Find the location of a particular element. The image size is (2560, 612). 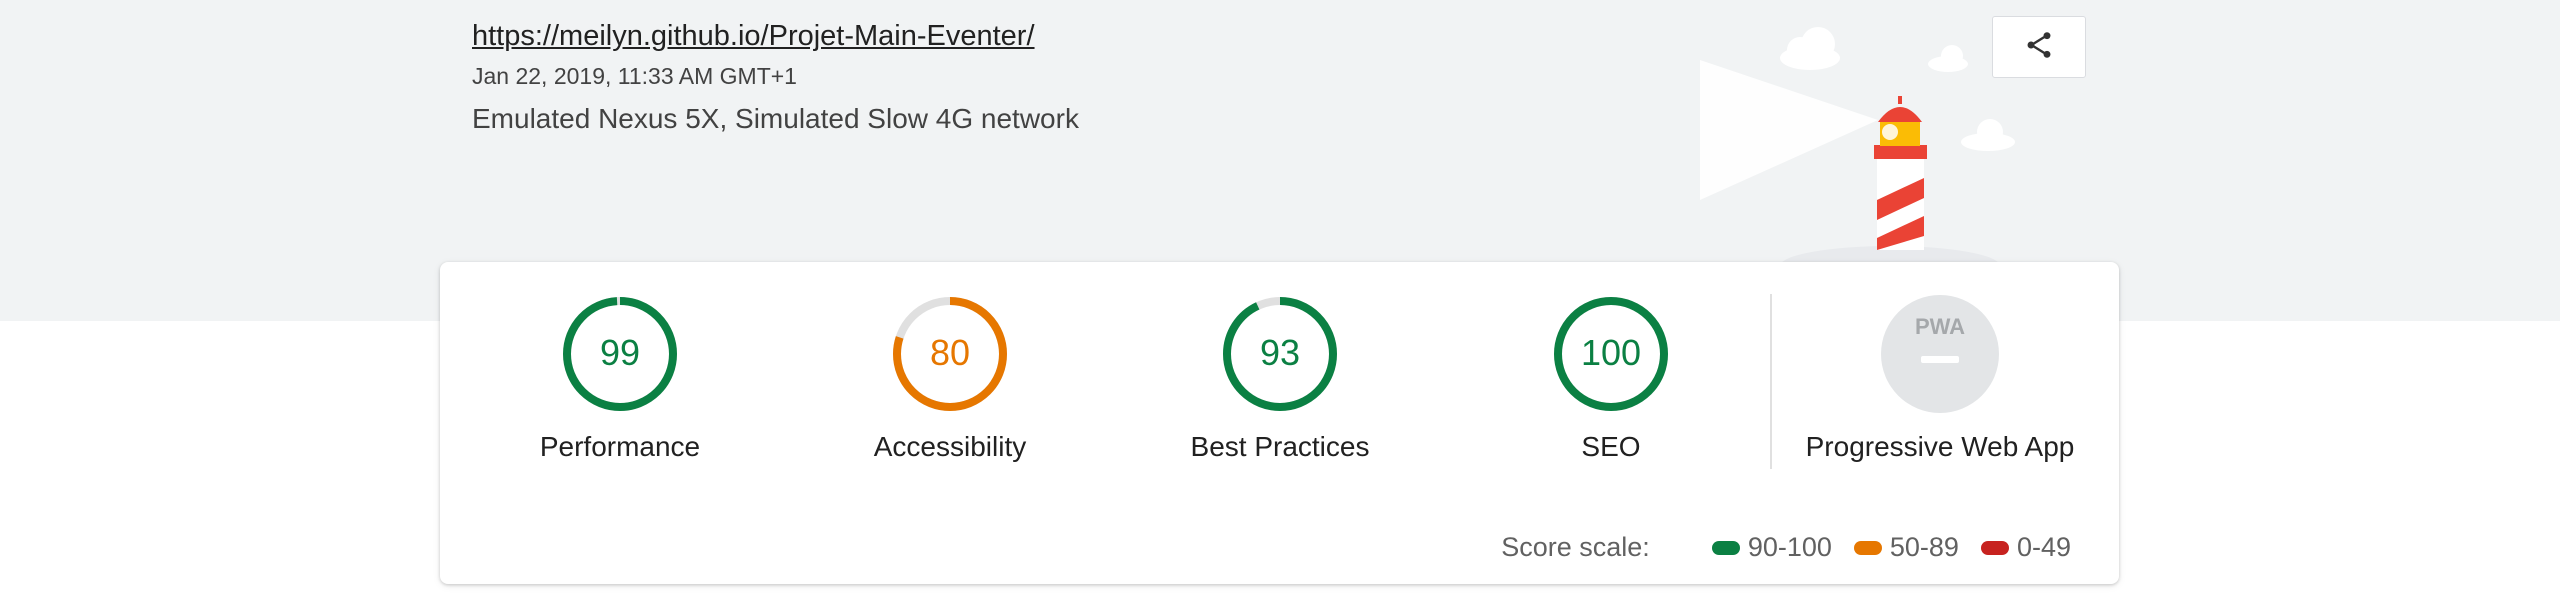

category-label: Progressive Web App is located at coordinates (1940, 446).